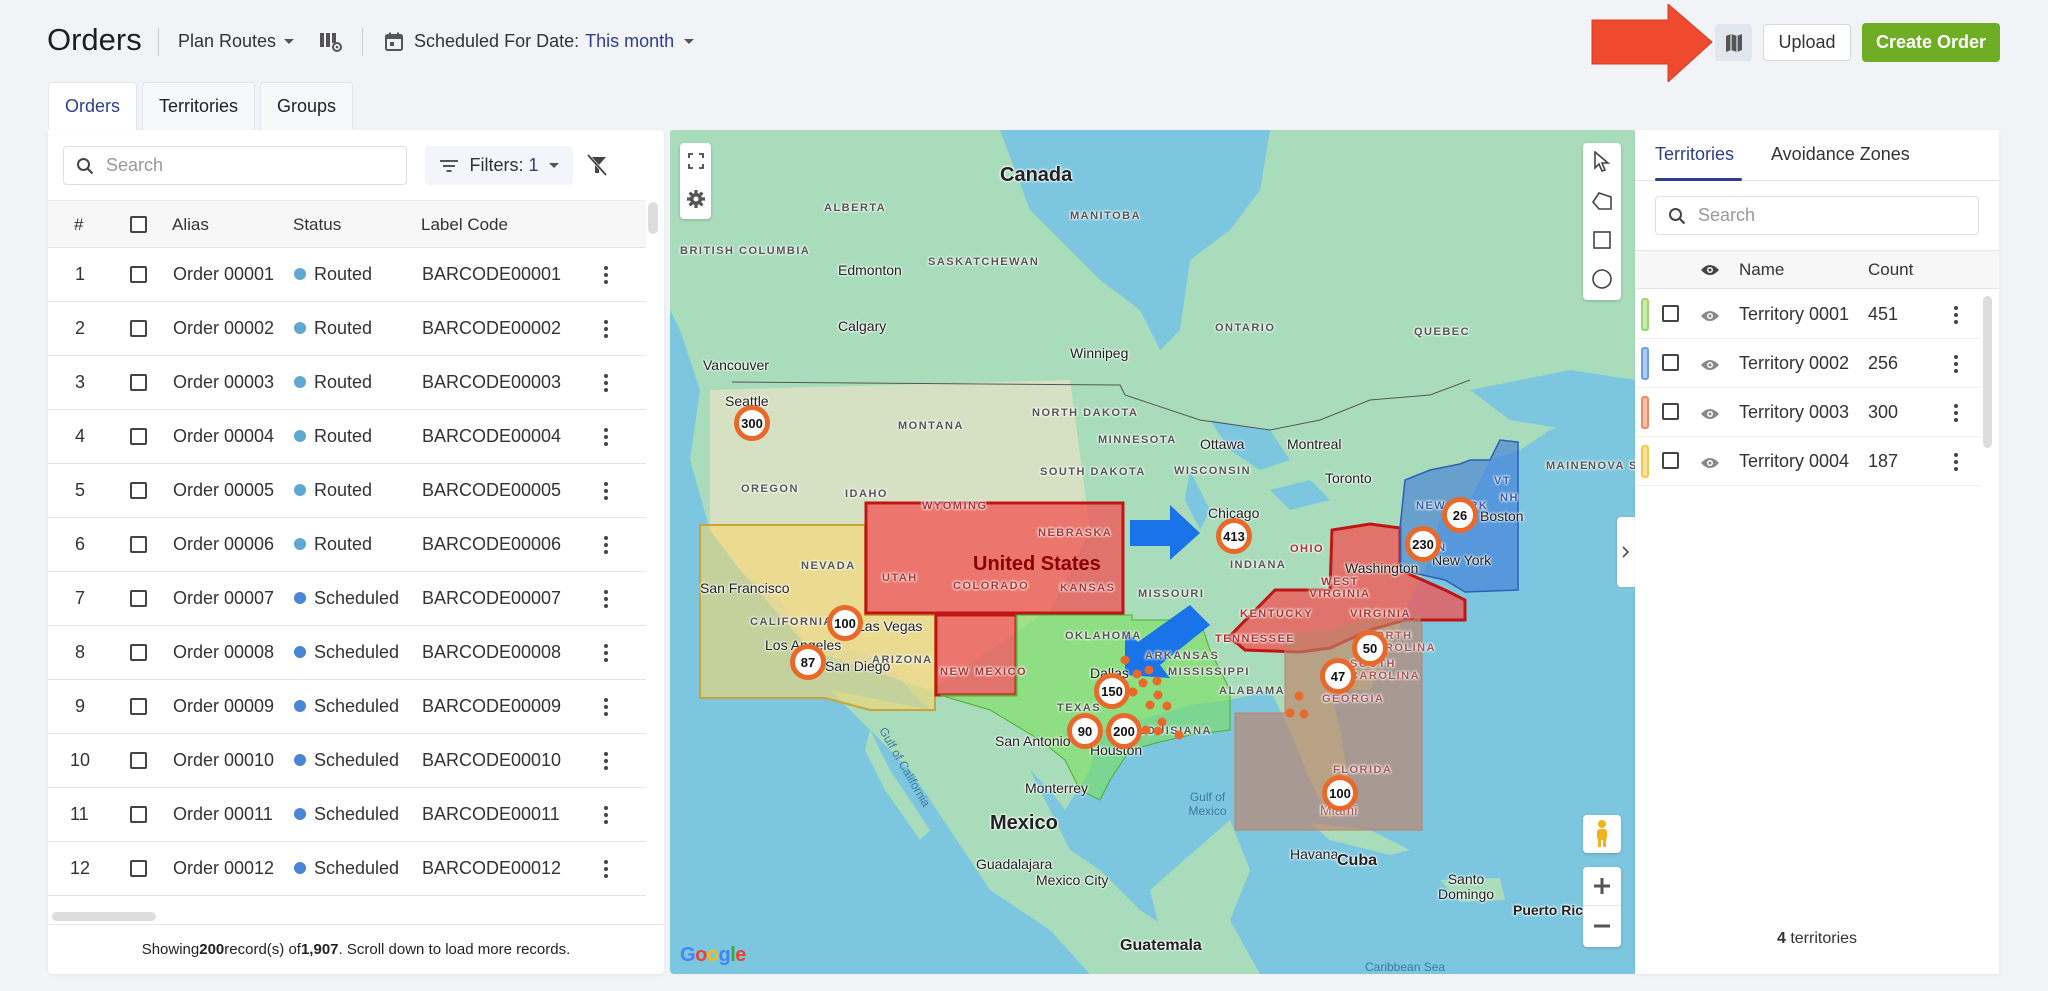  I want to click on order-alias: Order 00012, so click(223, 868).